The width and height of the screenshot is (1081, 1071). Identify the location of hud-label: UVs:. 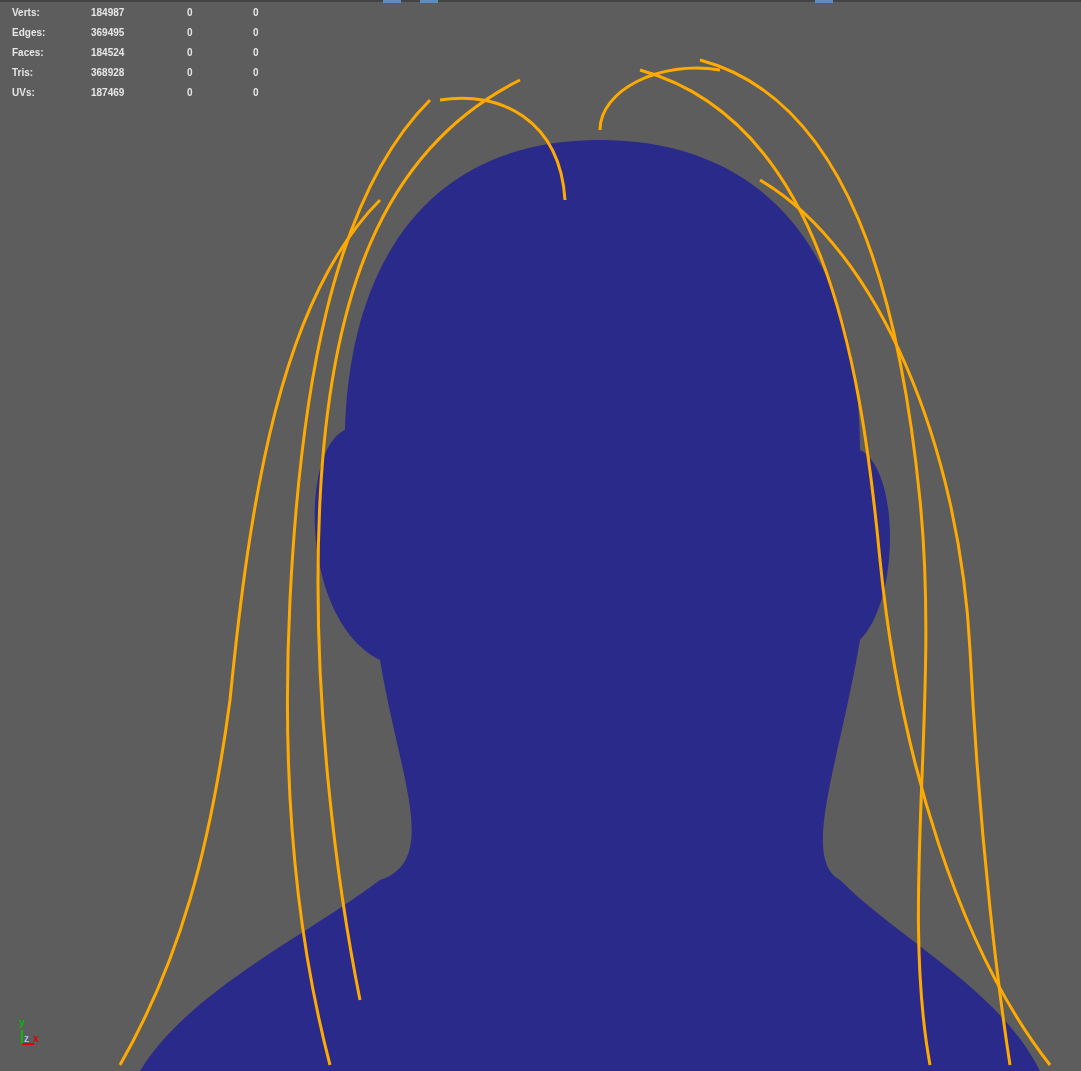
(24, 92).